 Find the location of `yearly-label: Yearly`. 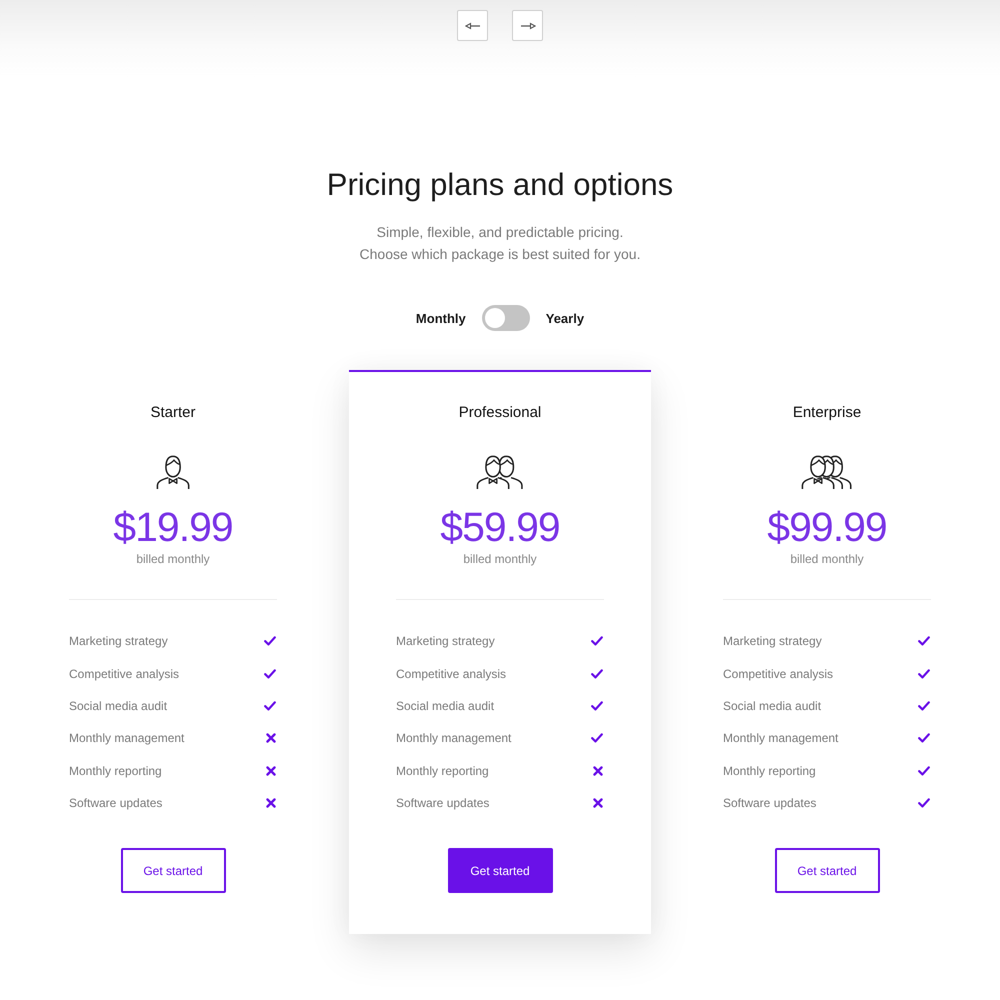

yearly-label: Yearly is located at coordinates (565, 318).